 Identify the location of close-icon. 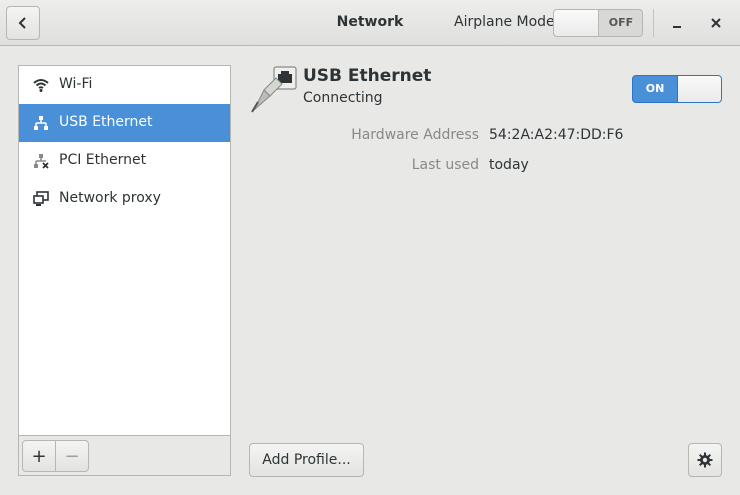
(716, 23).